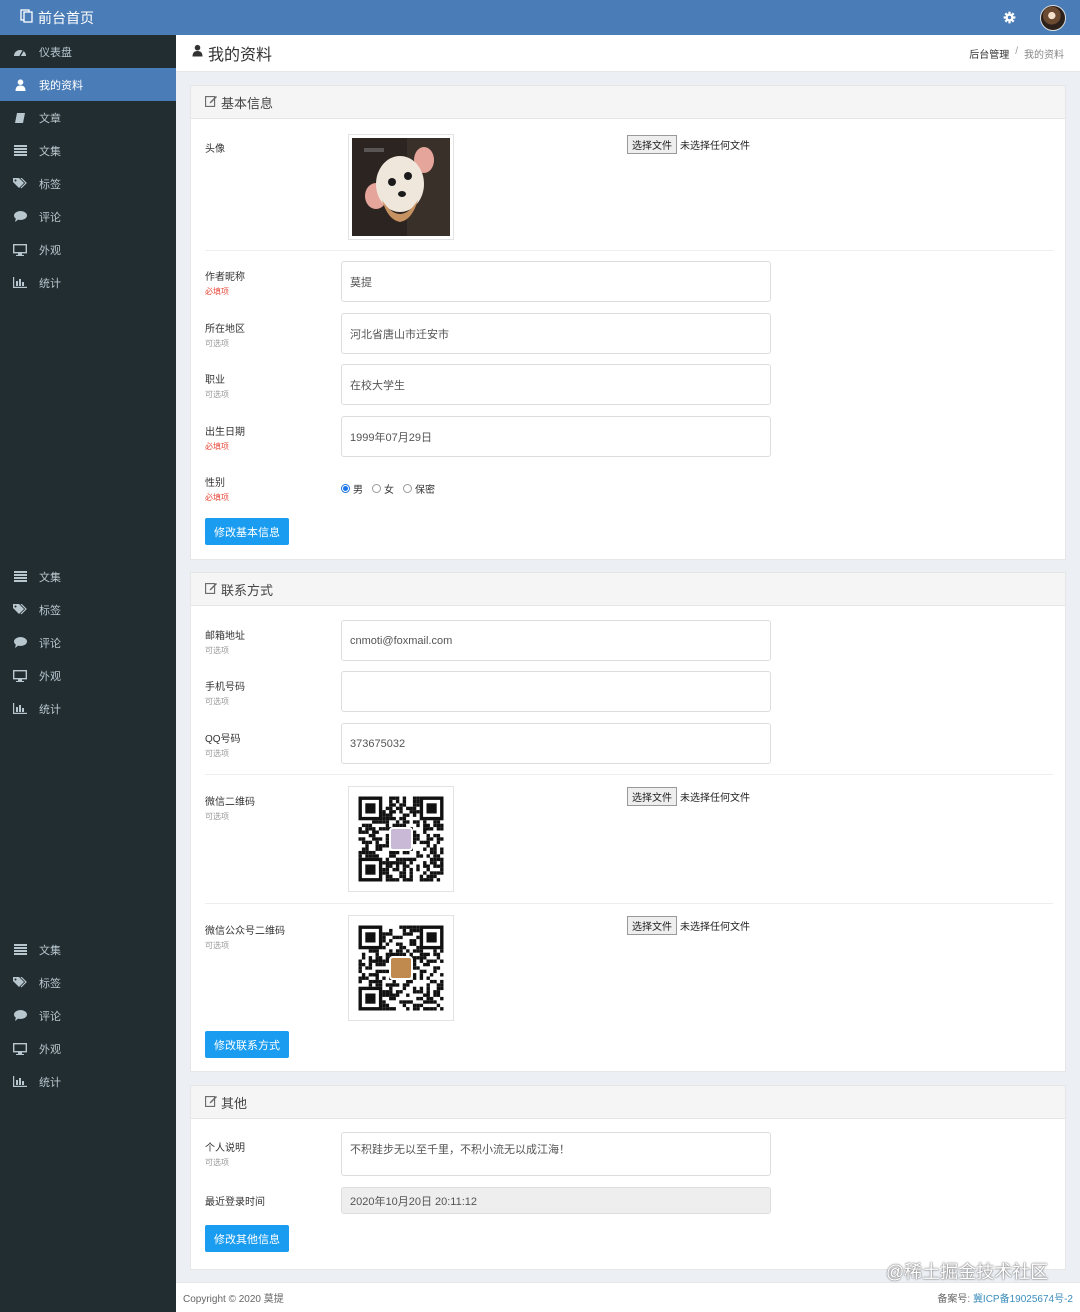 This screenshot has width=1080, height=1312. What do you see at coordinates (419, 488) in the screenshot?
I see `gender-option-secret: 保密` at bounding box center [419, 488].